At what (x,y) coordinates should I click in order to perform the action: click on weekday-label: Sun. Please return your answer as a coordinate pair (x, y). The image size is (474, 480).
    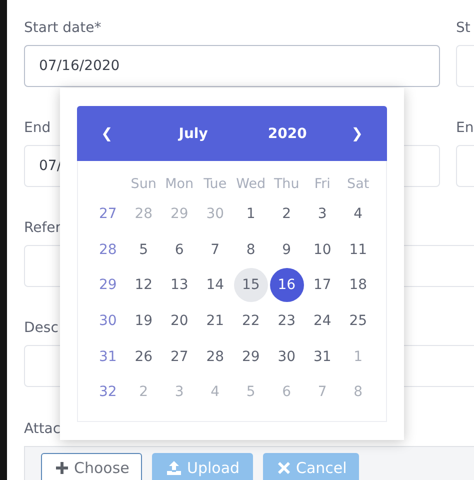
    Looking at the image, I should click on (144, 184).